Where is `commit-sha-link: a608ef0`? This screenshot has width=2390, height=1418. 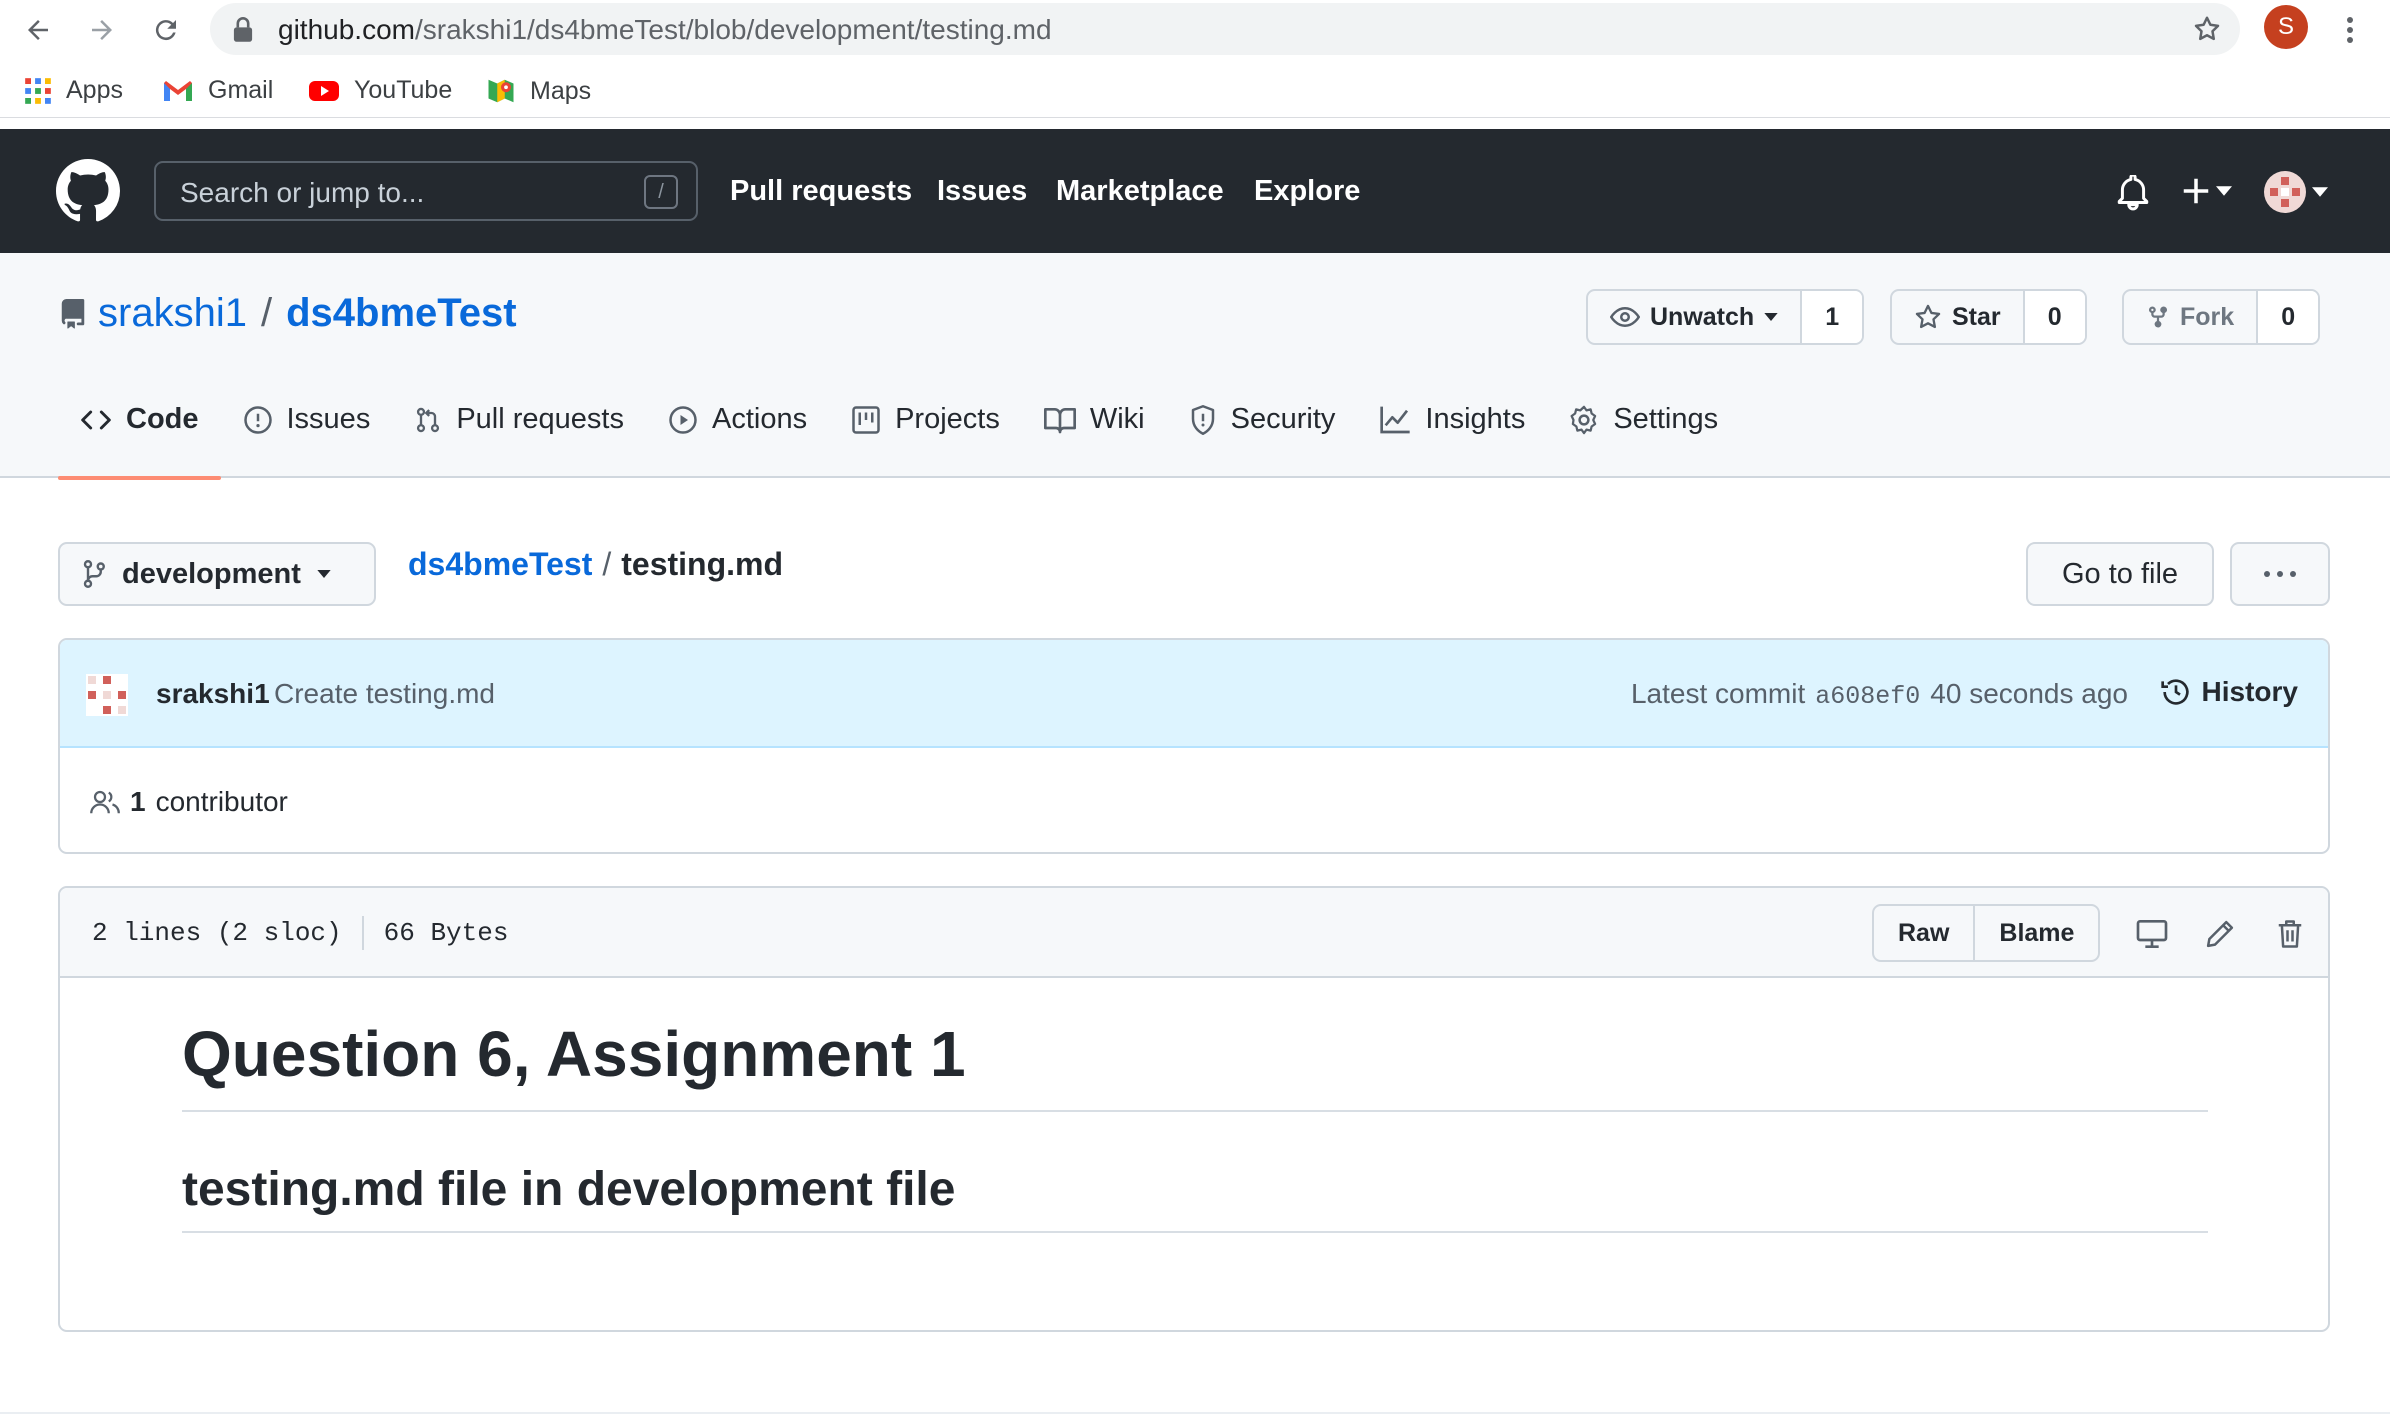
commit-sha-link: a608ef0 is located at coordinates (1867, 696).